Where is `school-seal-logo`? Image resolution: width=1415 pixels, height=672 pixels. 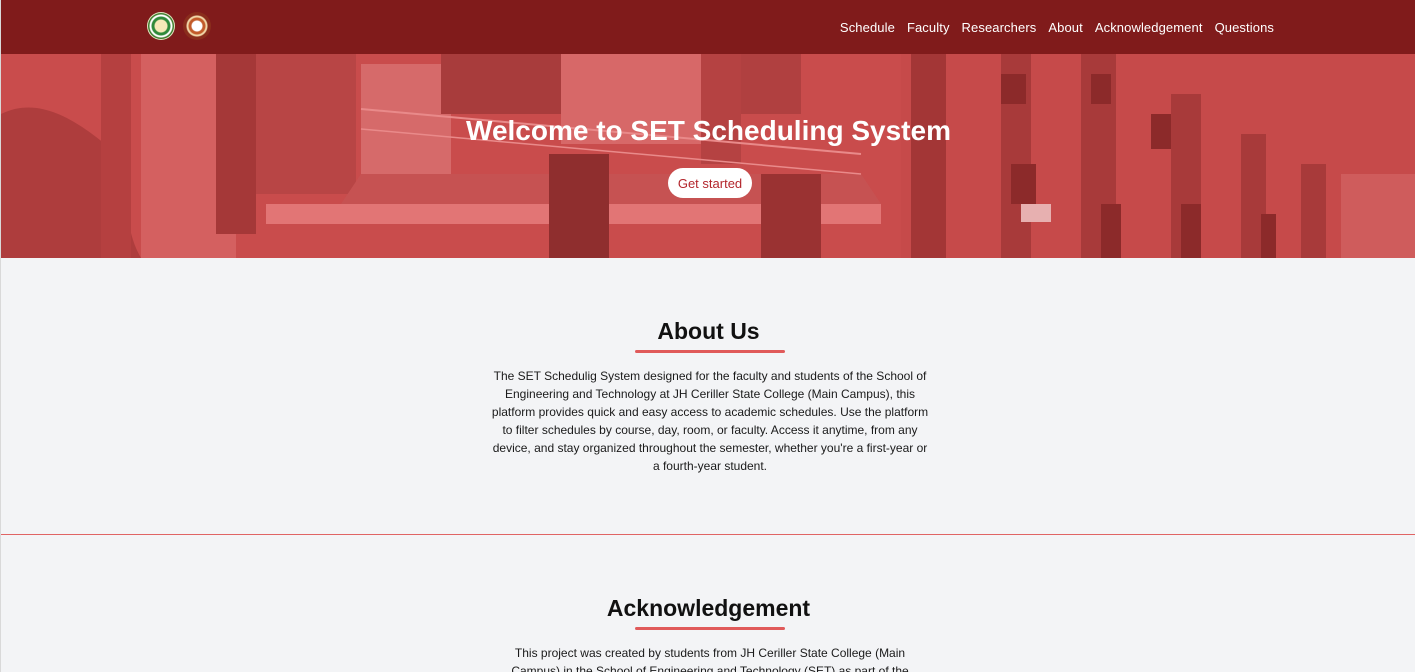
school-seal-logo is located at coordinates (161, 26).